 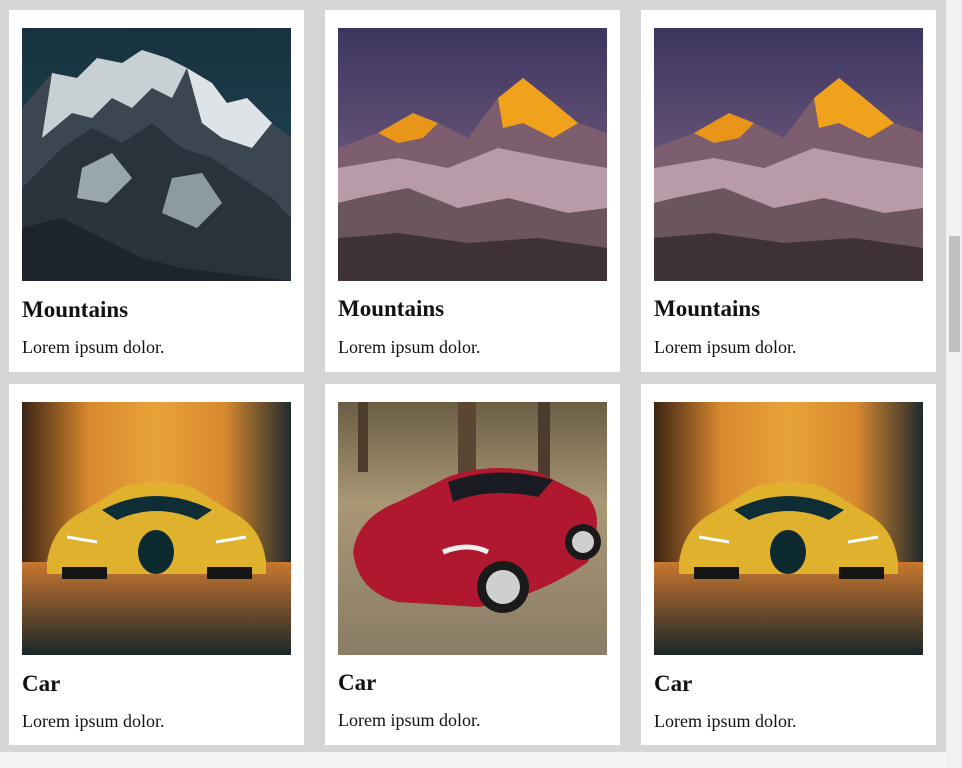 I want to click on card-car-3: Car Lorem ipsum dolor., so click(x=788, y=564).